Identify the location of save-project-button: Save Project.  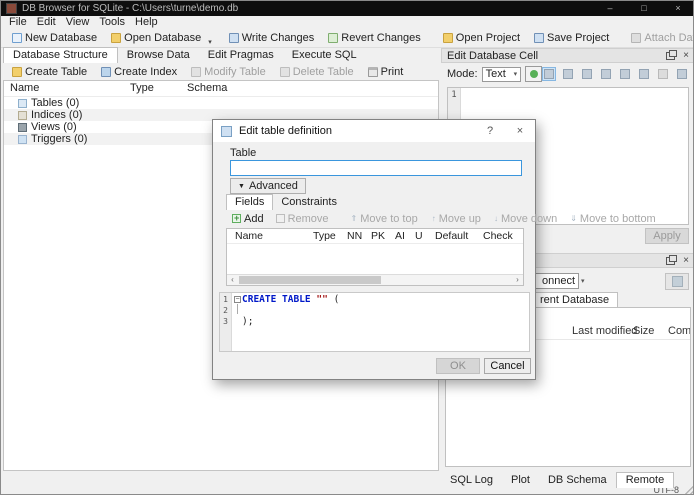
(571, 38).